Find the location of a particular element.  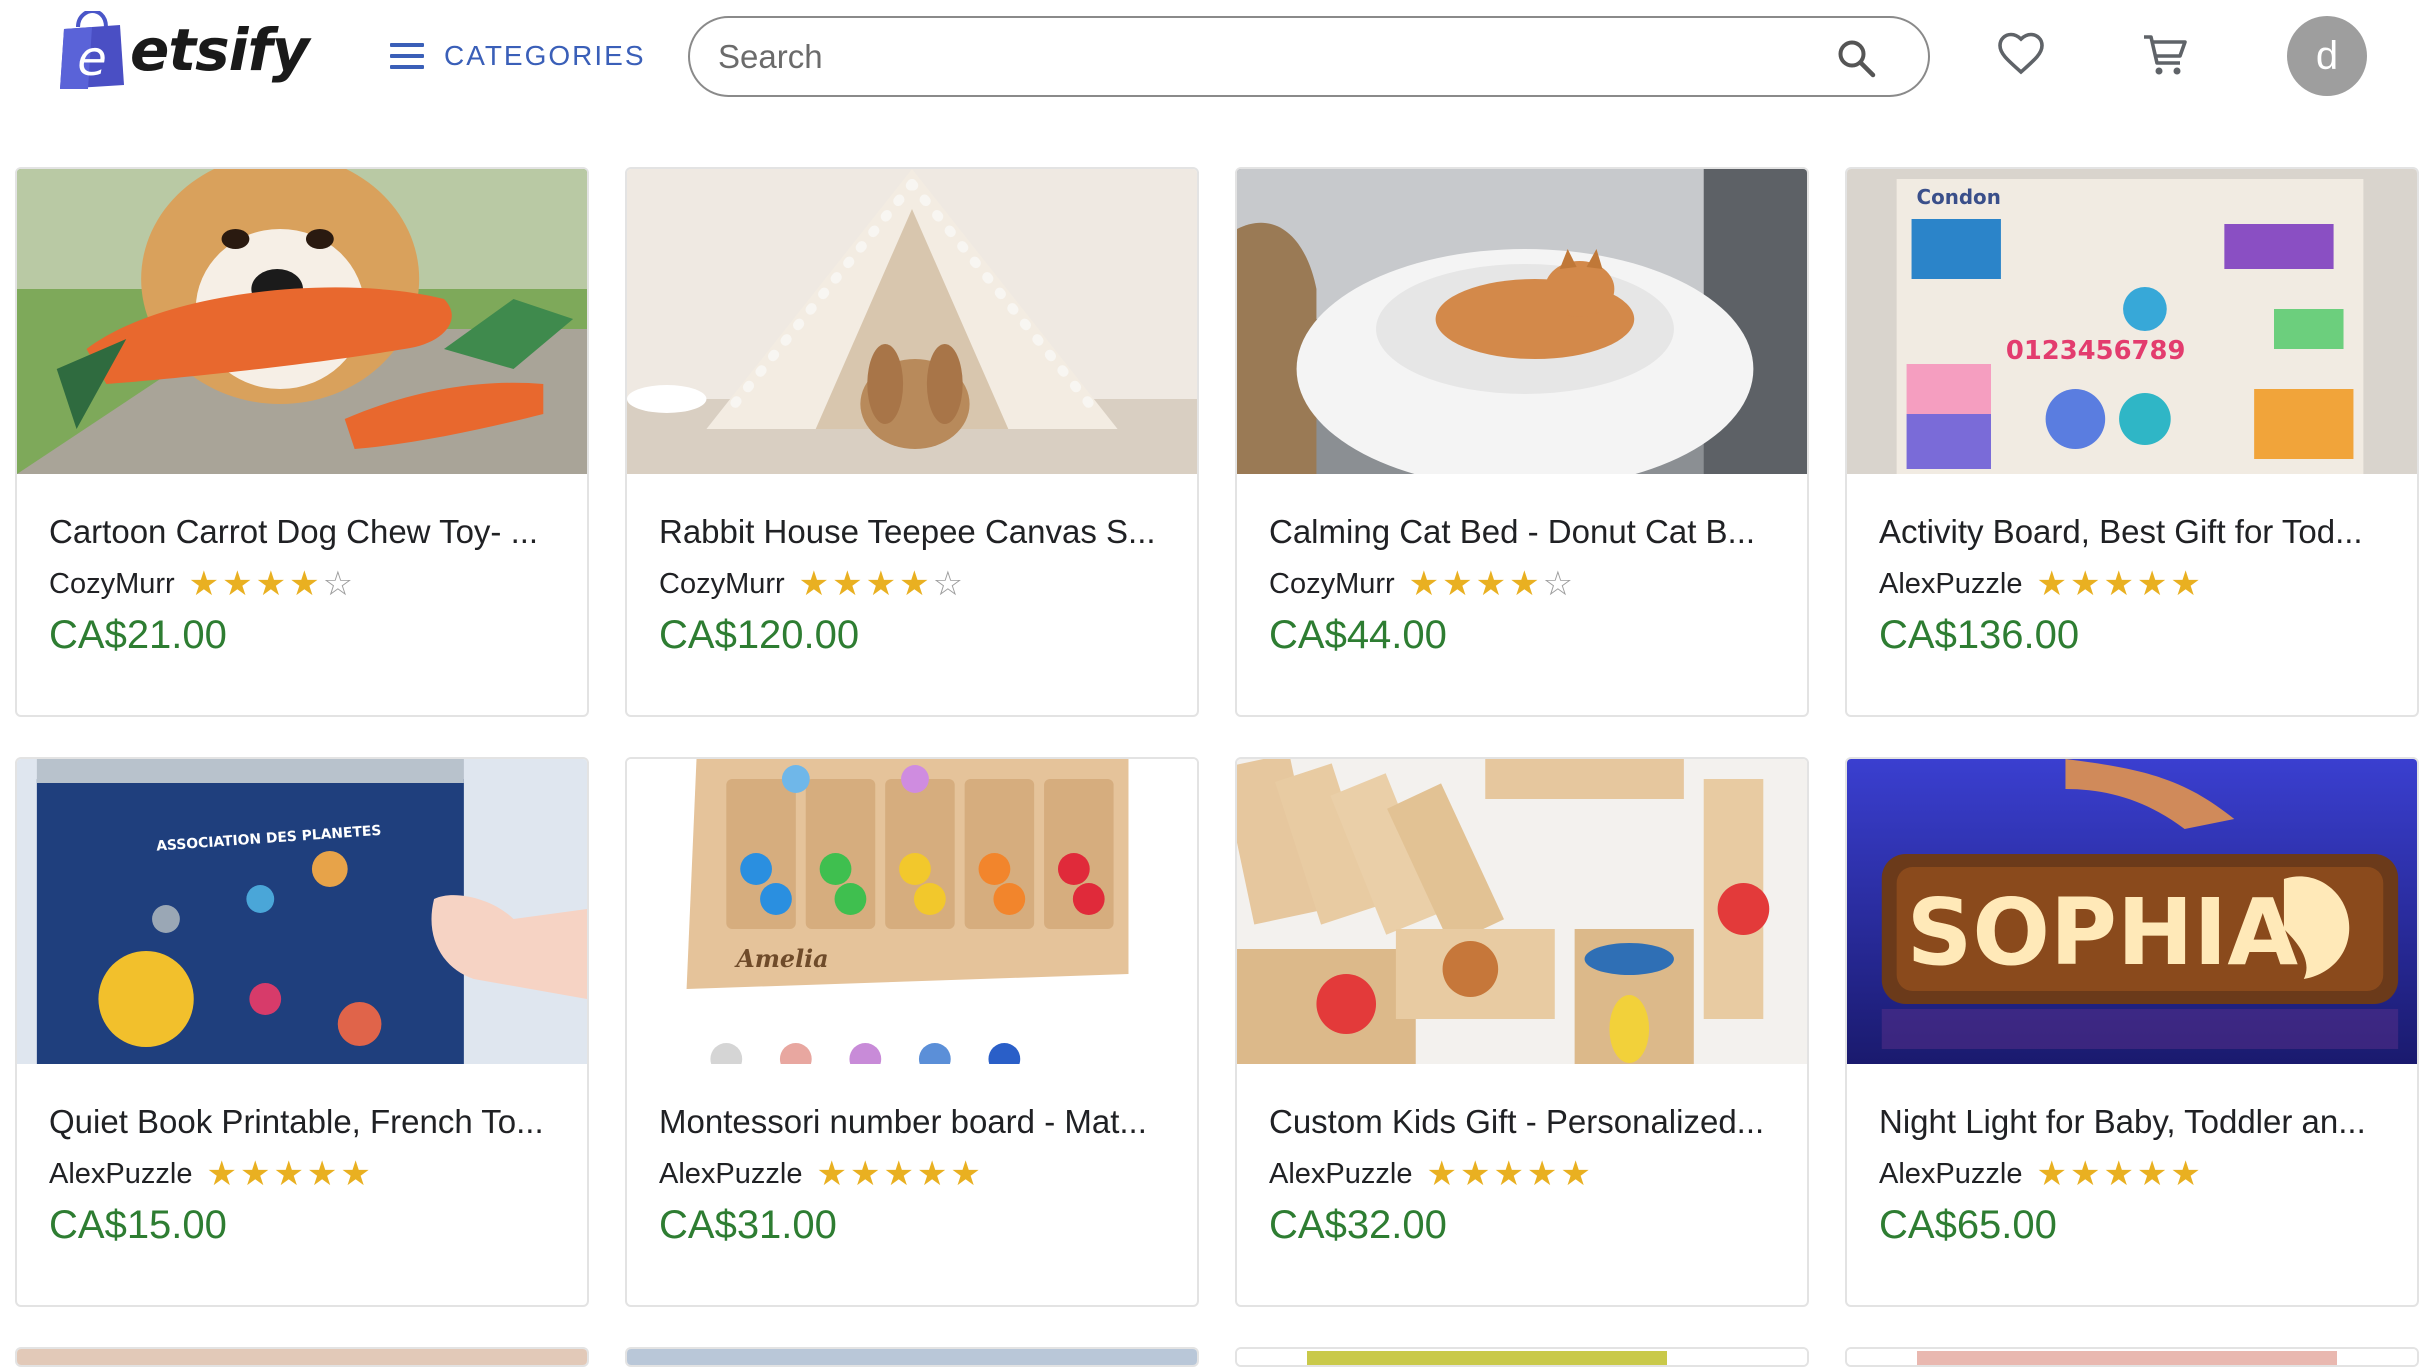

night-light-name: SOPHIA is located at coordinates (2103, 932).